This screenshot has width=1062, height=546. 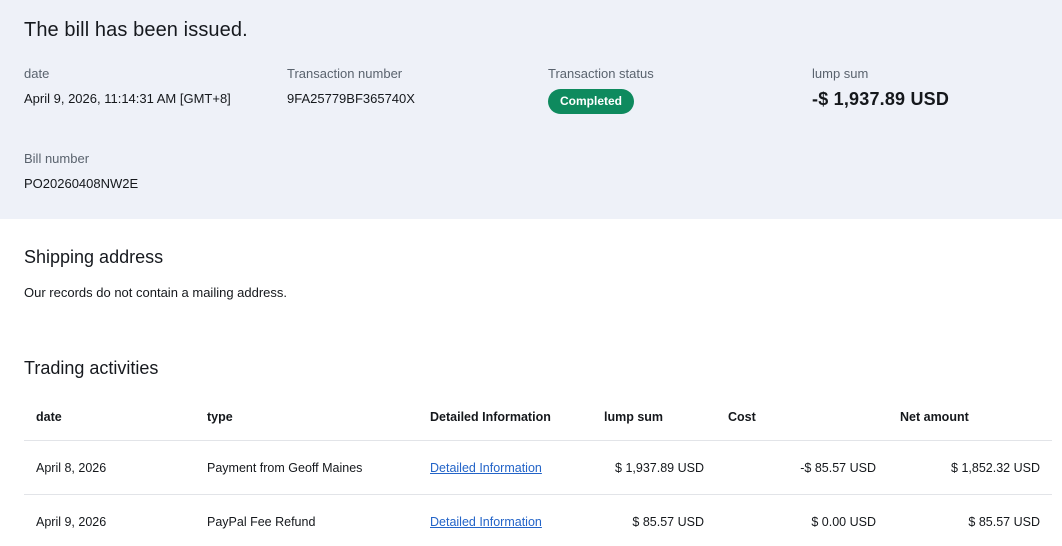 I want to click on shipping-address-heading: Shipping address, so click(x=94, y=257).